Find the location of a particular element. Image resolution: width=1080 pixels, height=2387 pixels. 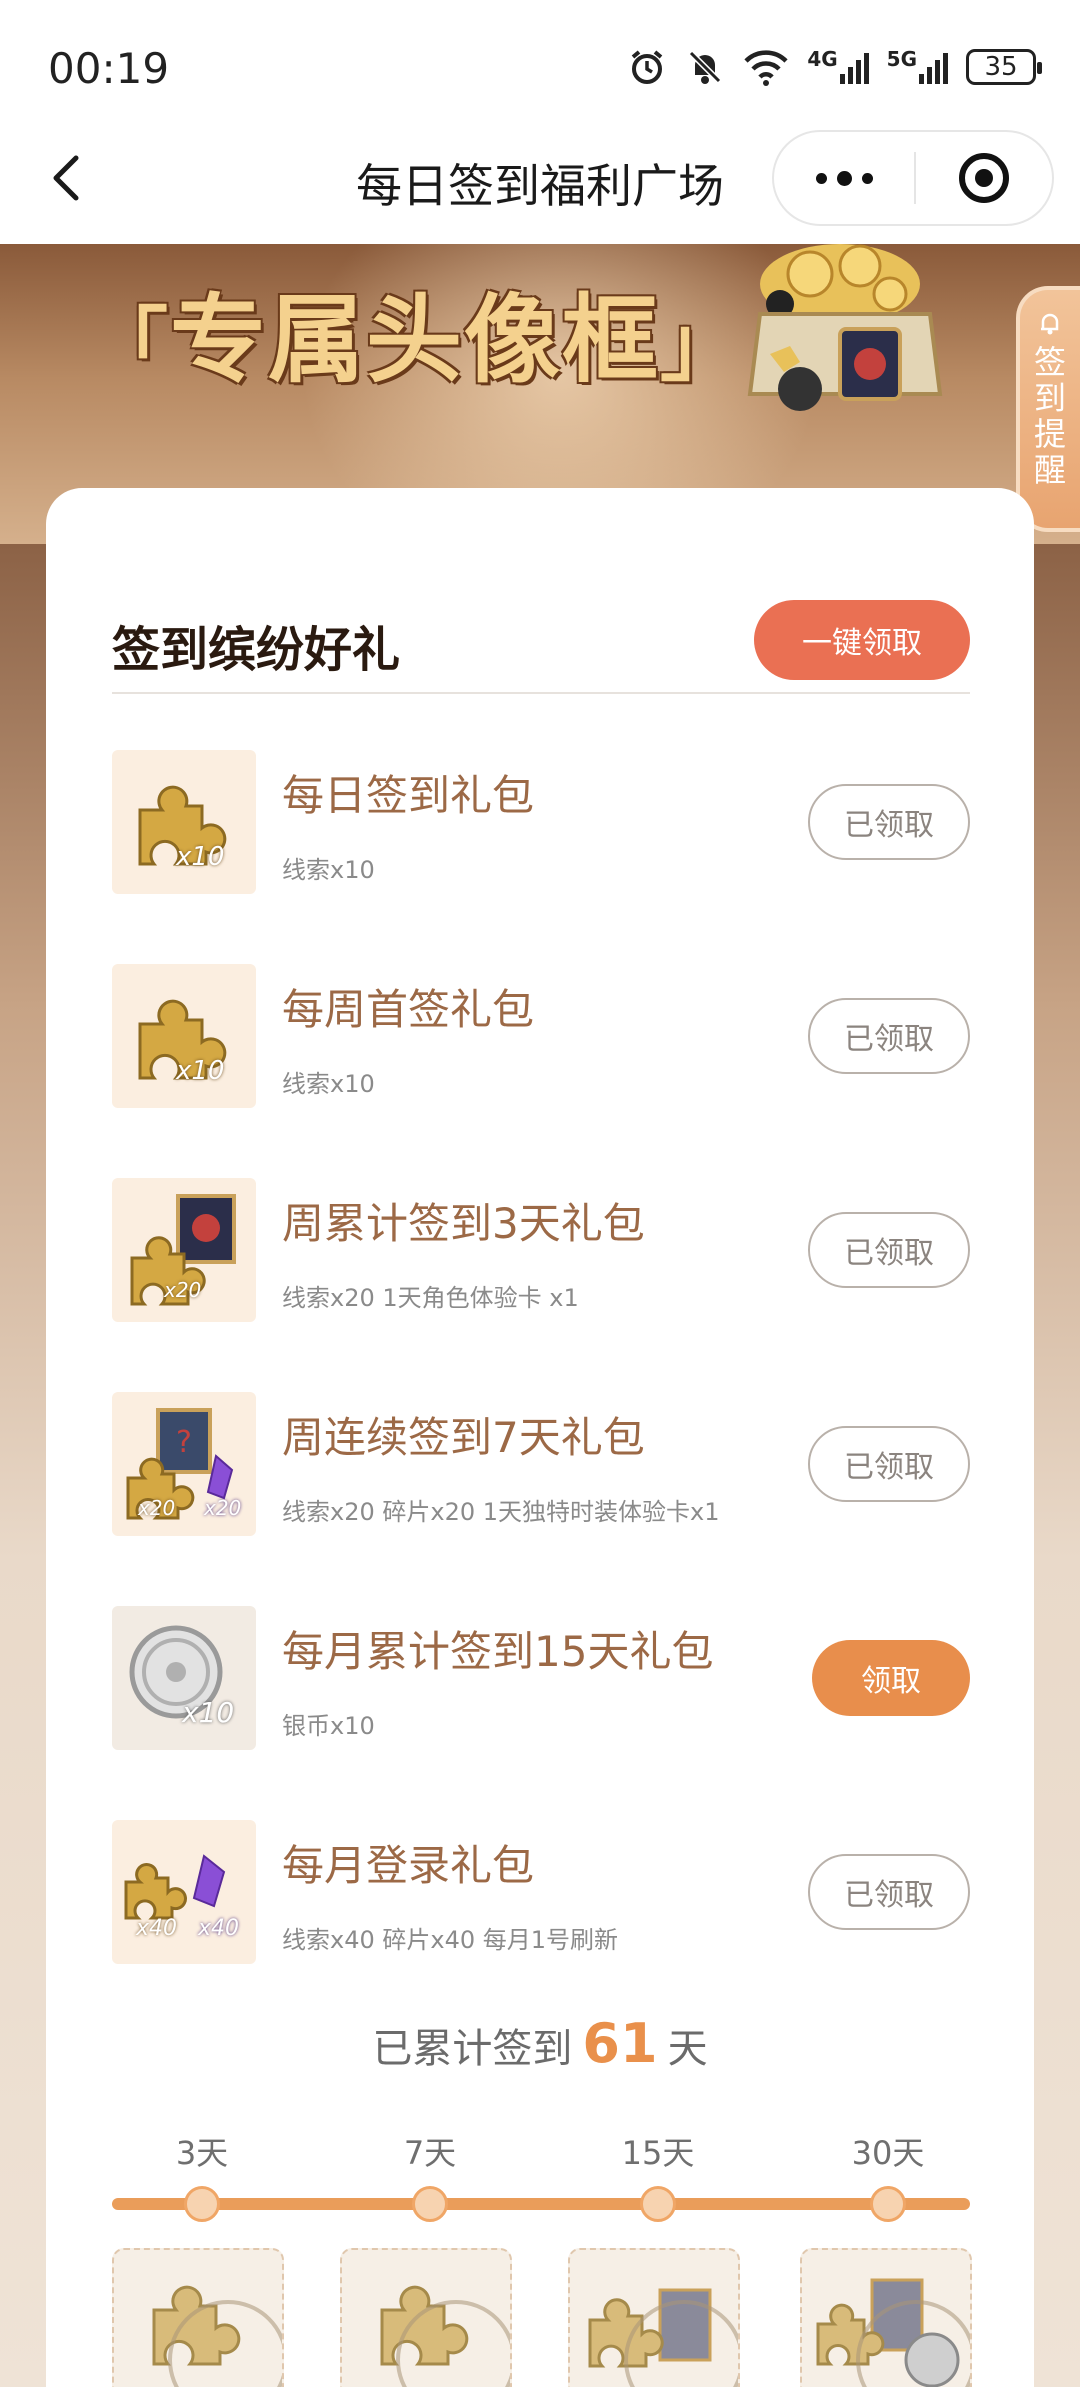

gift-thumbnail: x40 x40 is located at coordinates (184, 1892).